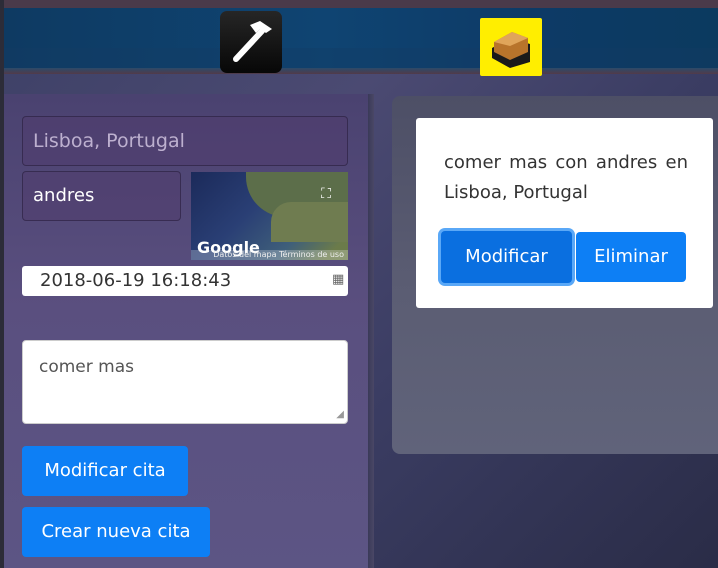 The height and width of the screenshot is (568, 718). What do you see at coordinates (309, 222) in the screenshot?
I see `map-land` at bounding box center [309, 222].